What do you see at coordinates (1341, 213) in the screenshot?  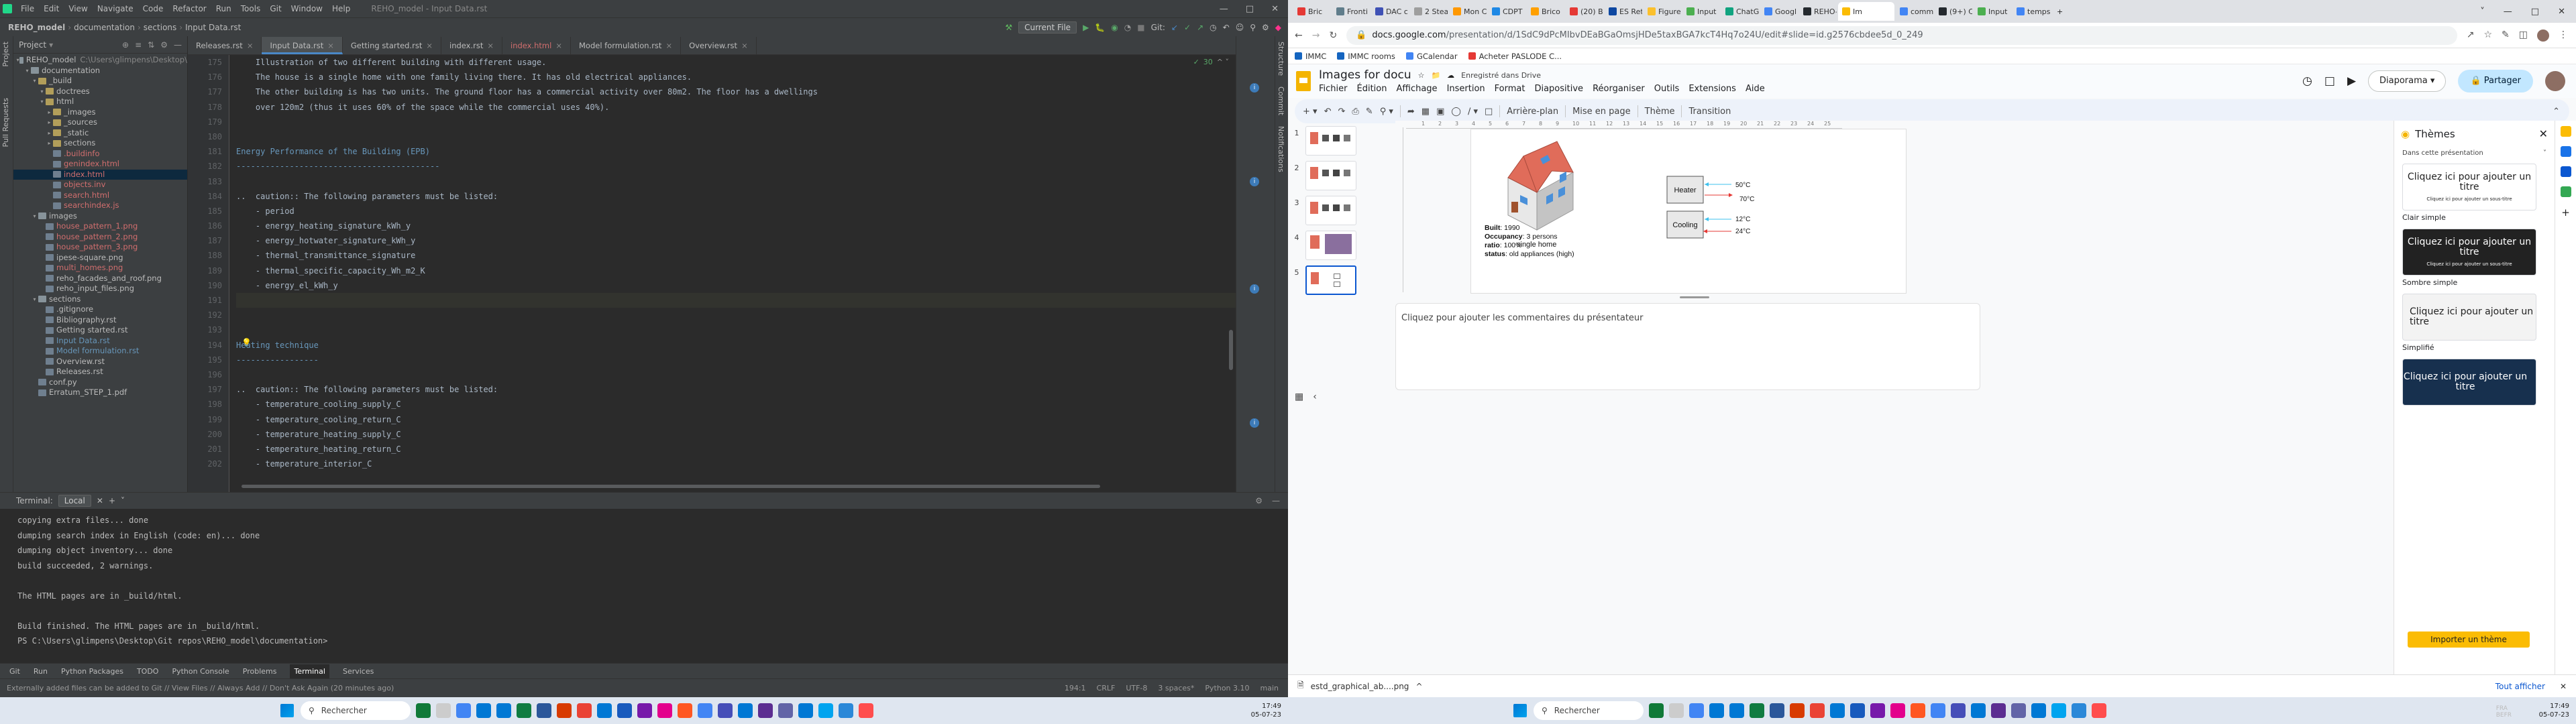 I see `slide-thumbnail: 3` at bounding box center [1341, 213].